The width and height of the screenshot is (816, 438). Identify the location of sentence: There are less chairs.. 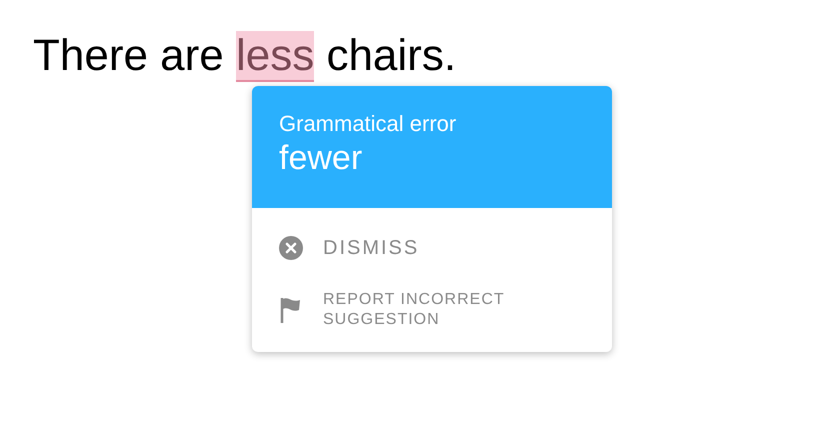
(244, 56).